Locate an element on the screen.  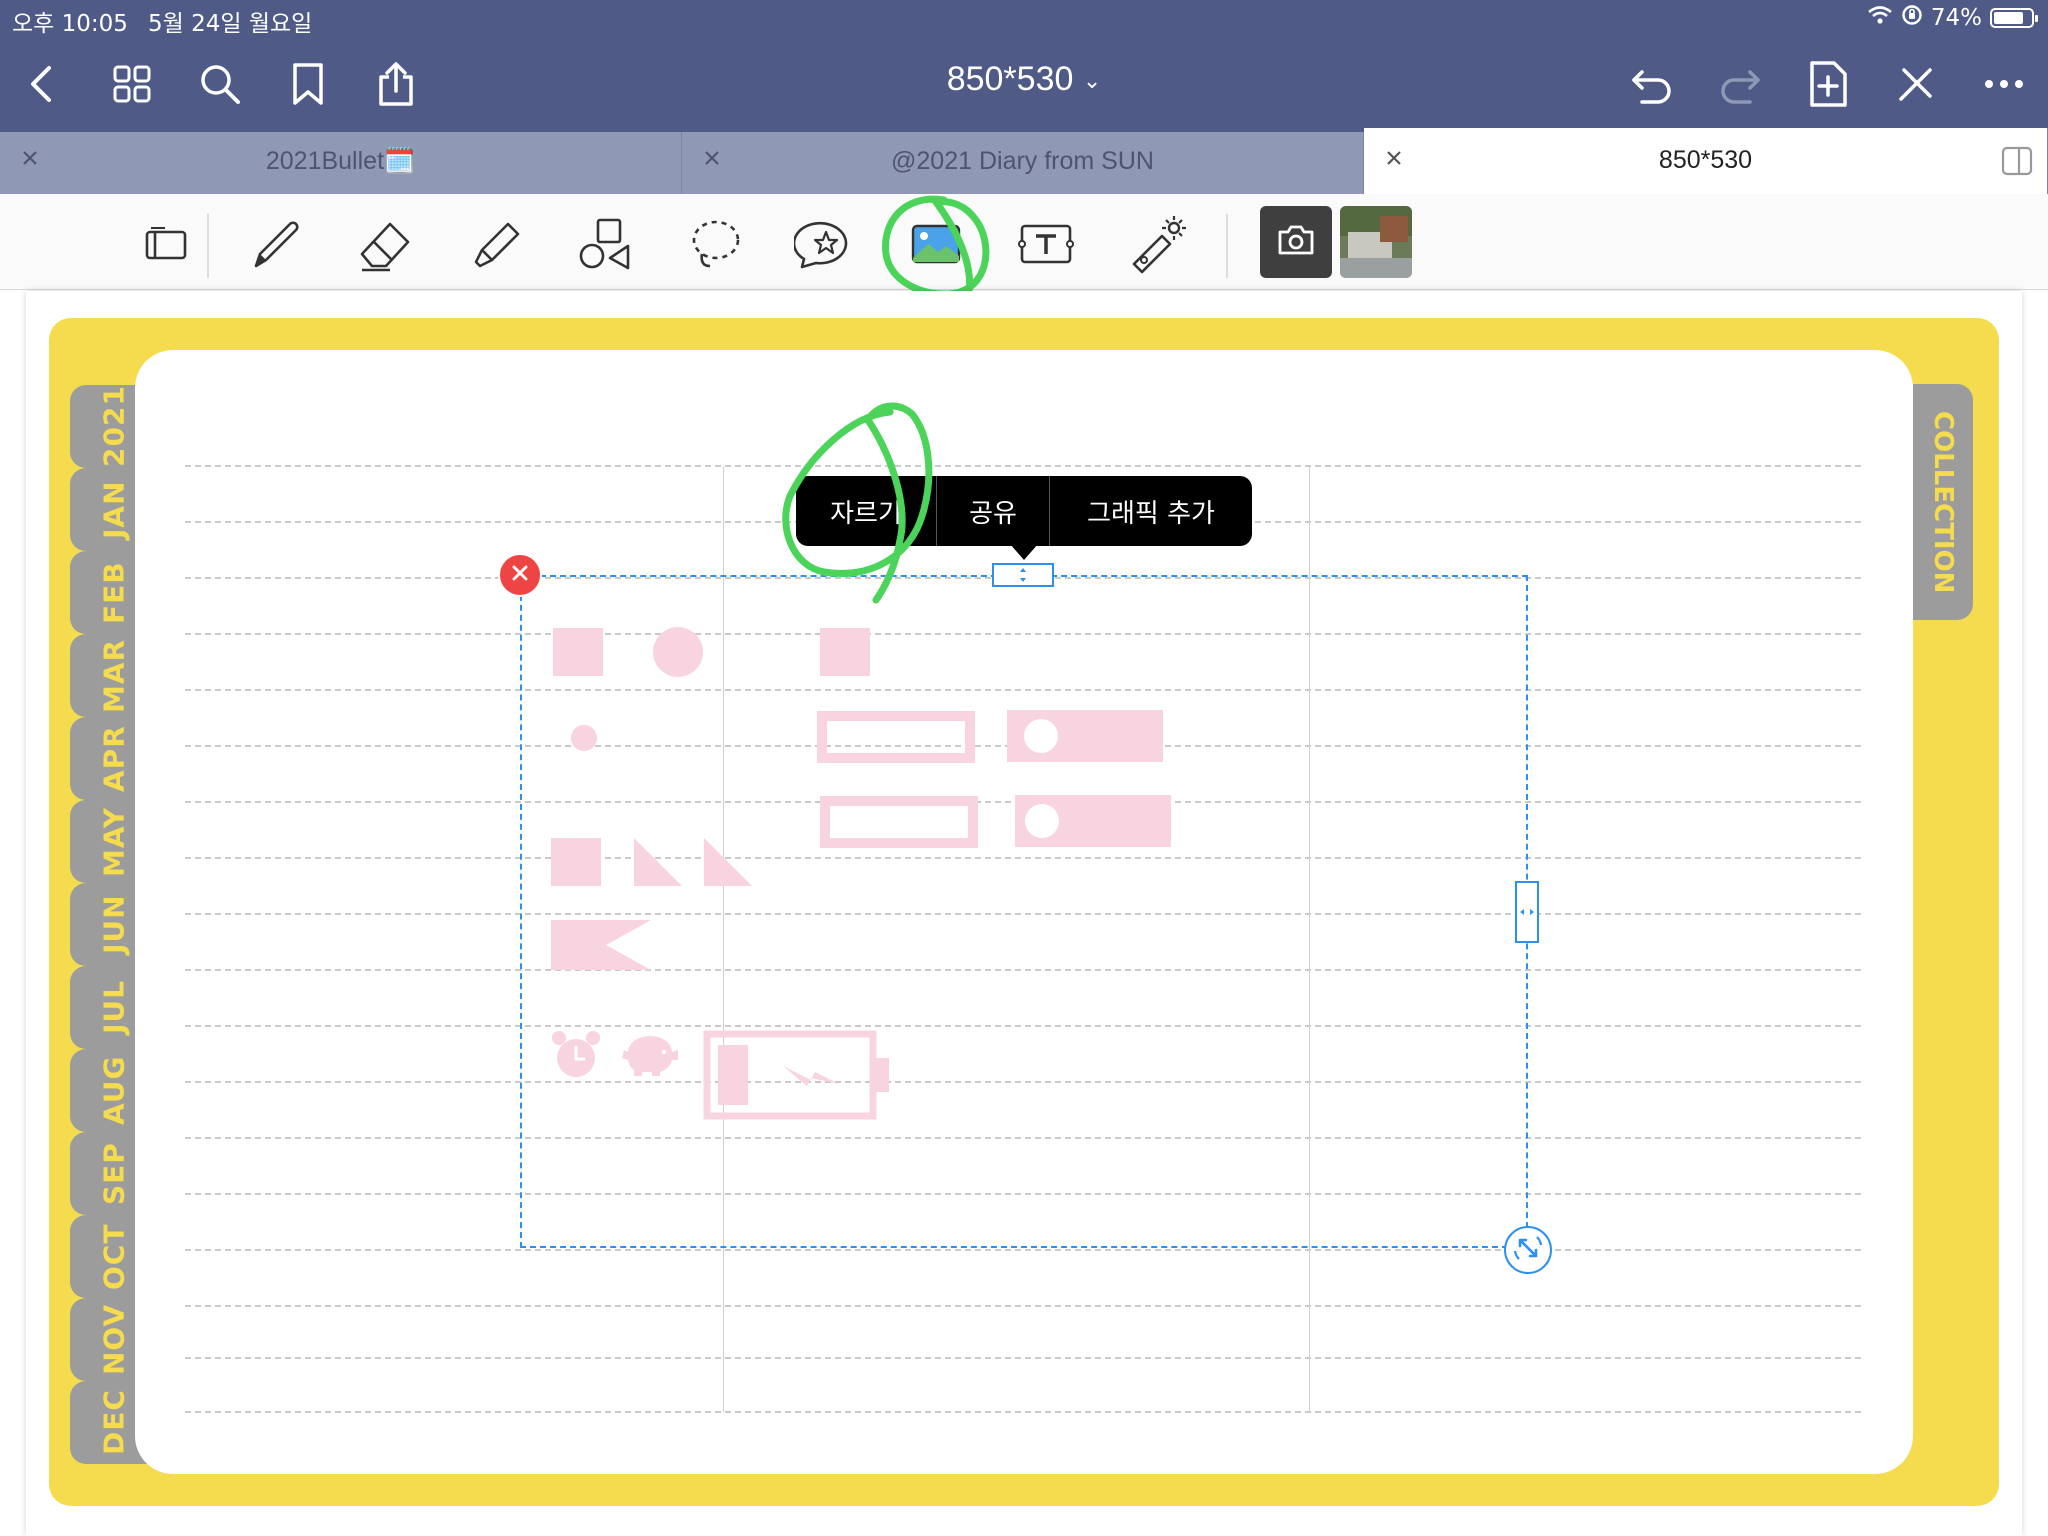
redo-icon is located at coordinates (1740, 84).